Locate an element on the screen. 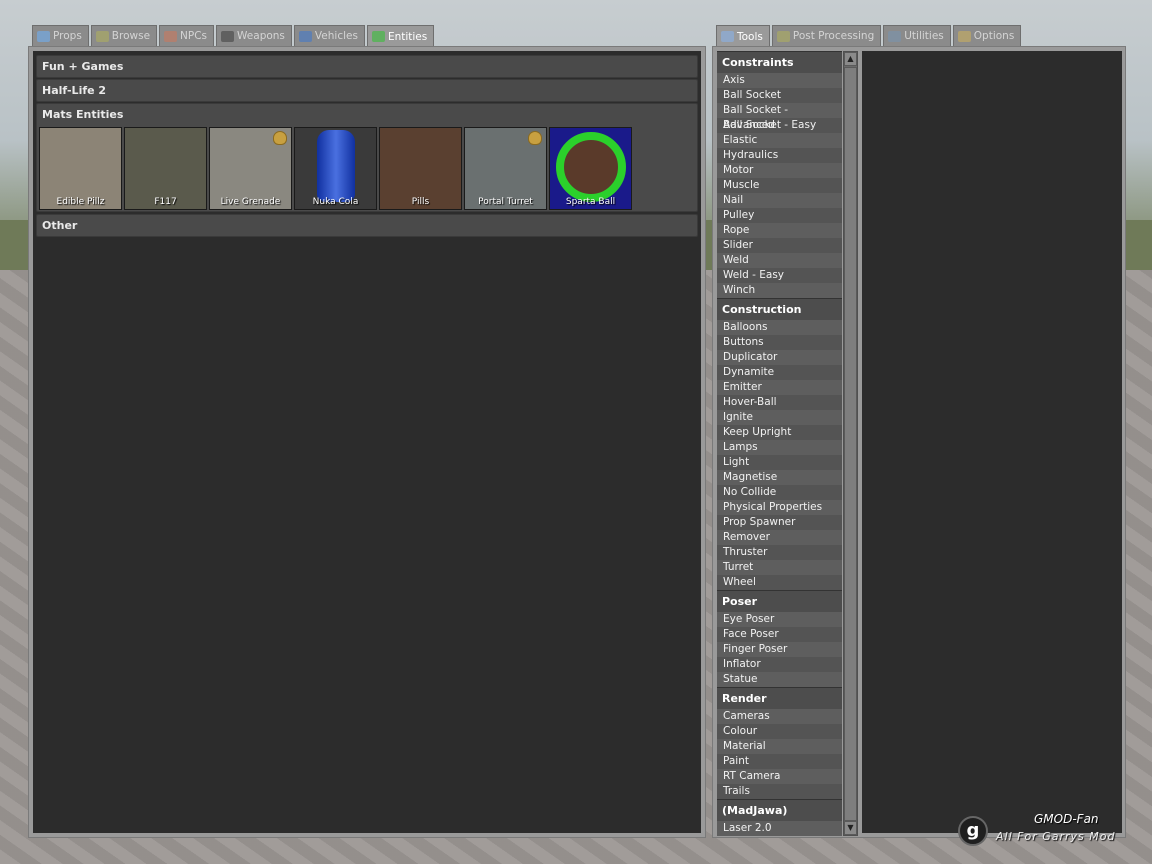 The width and height of the screenshot is (1152, 864). tool-group-header: Render is located at coordinates (779, 698).